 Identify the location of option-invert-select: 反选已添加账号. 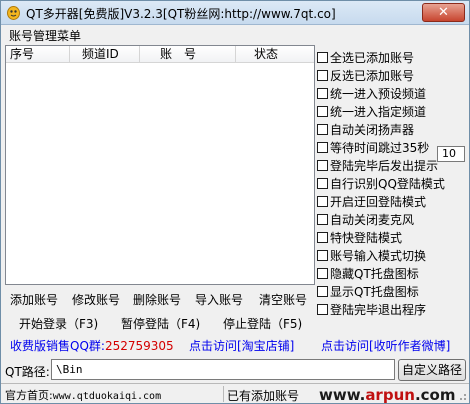
(365, 75).